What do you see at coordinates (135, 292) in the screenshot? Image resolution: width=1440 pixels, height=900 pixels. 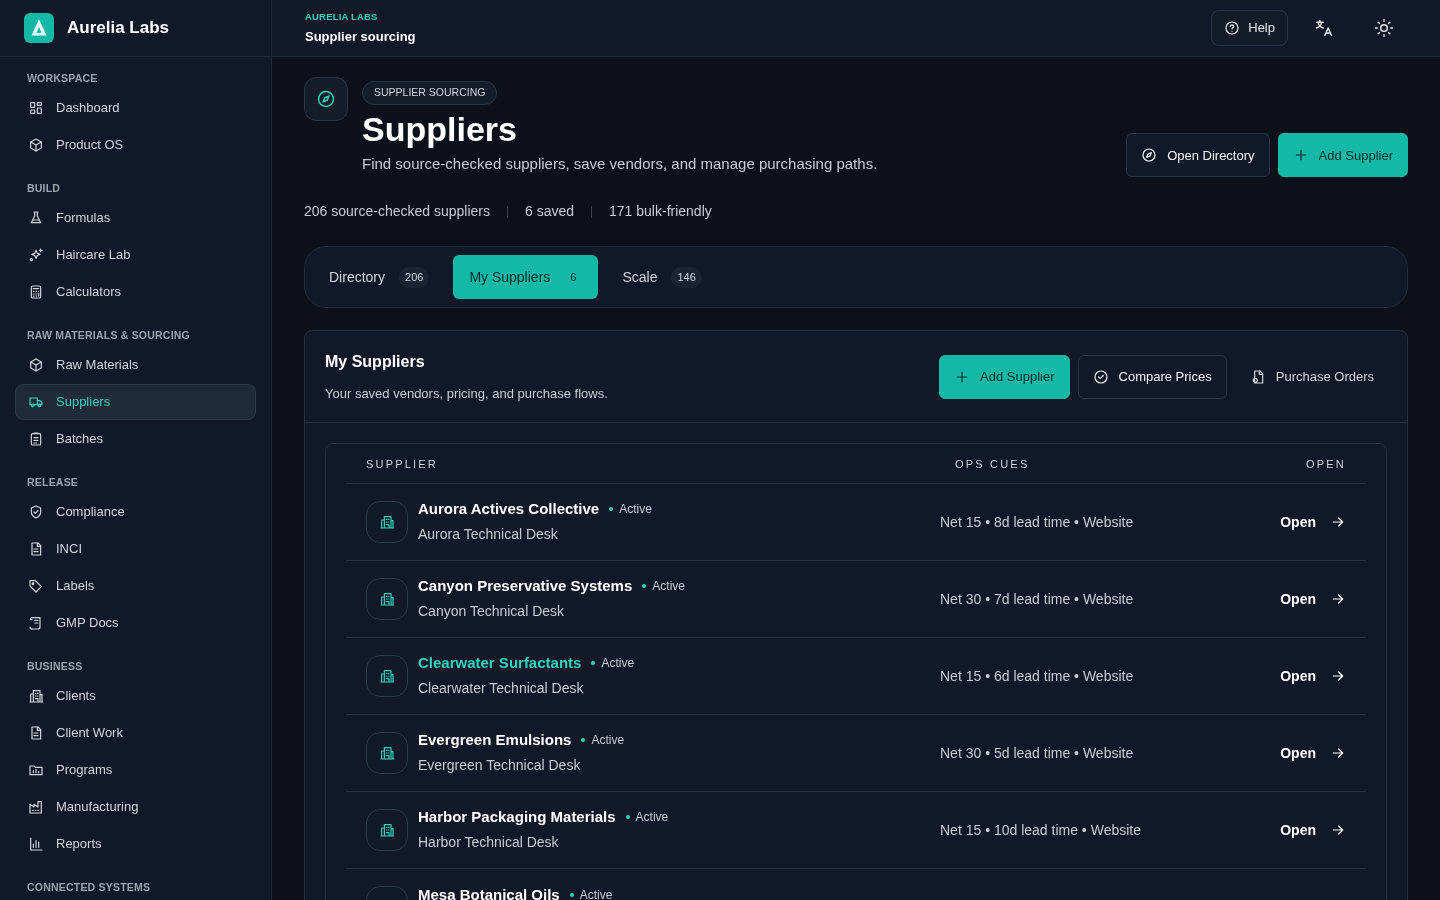 I see `sidebar-item: Calculators` at bounding box center [135, 292].